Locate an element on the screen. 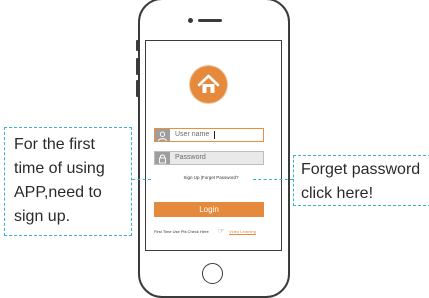 The image size is (429, 298). user-icon is located at coordinates (162, 135).